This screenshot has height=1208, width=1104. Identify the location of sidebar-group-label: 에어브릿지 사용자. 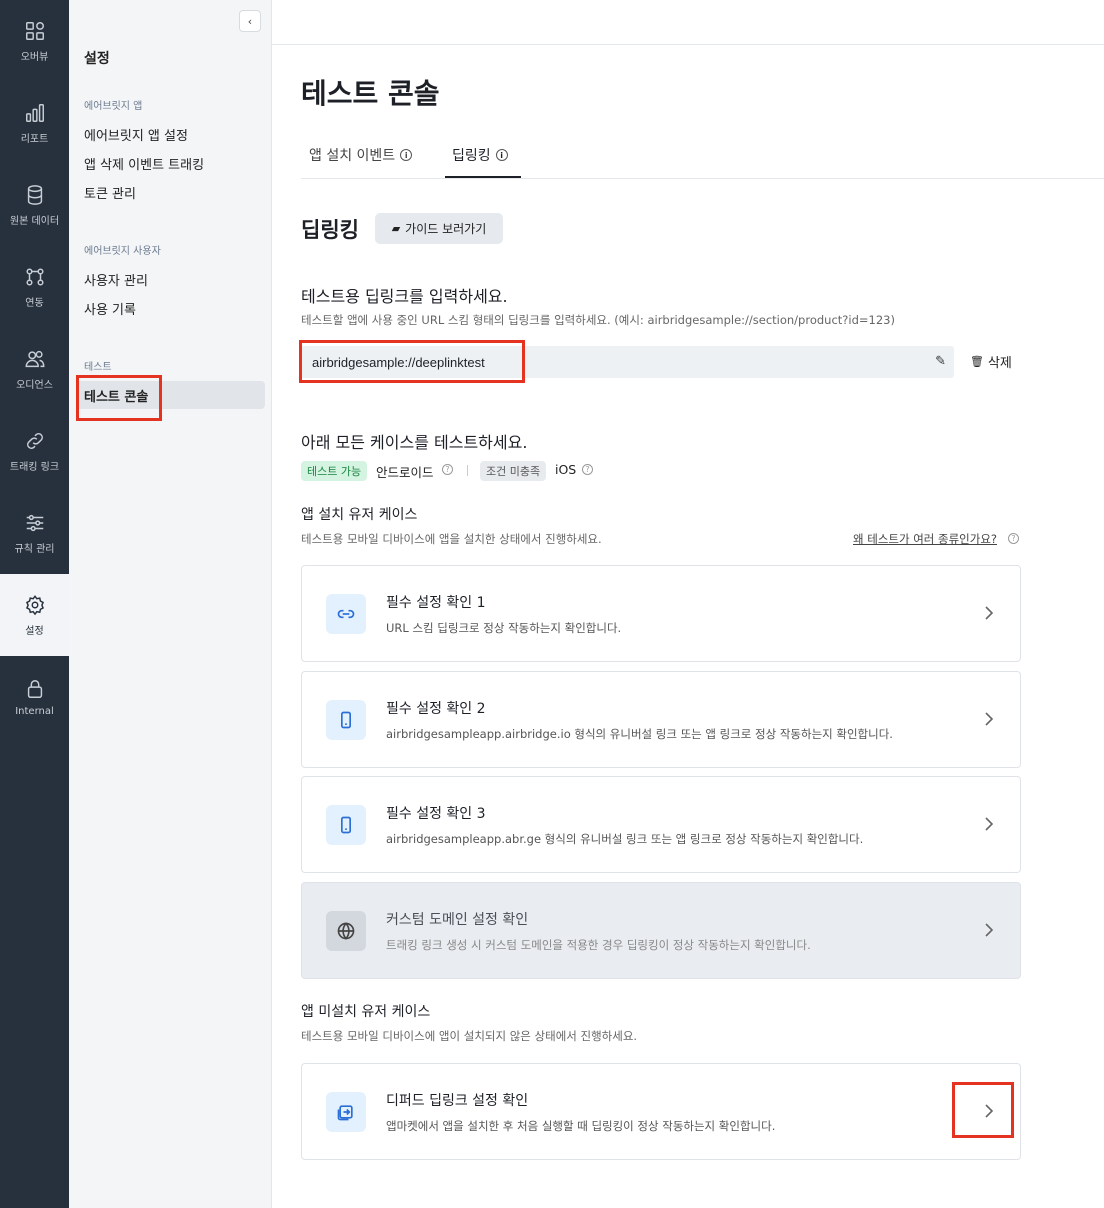
(122, 251).